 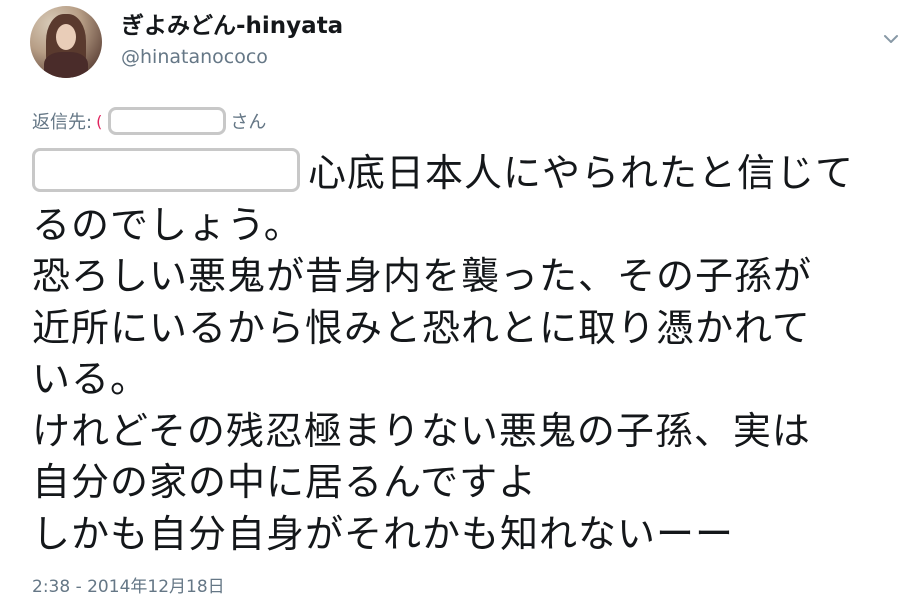 I want to click on tweet-line: るのでしょう。, so click(x=167, y=224).